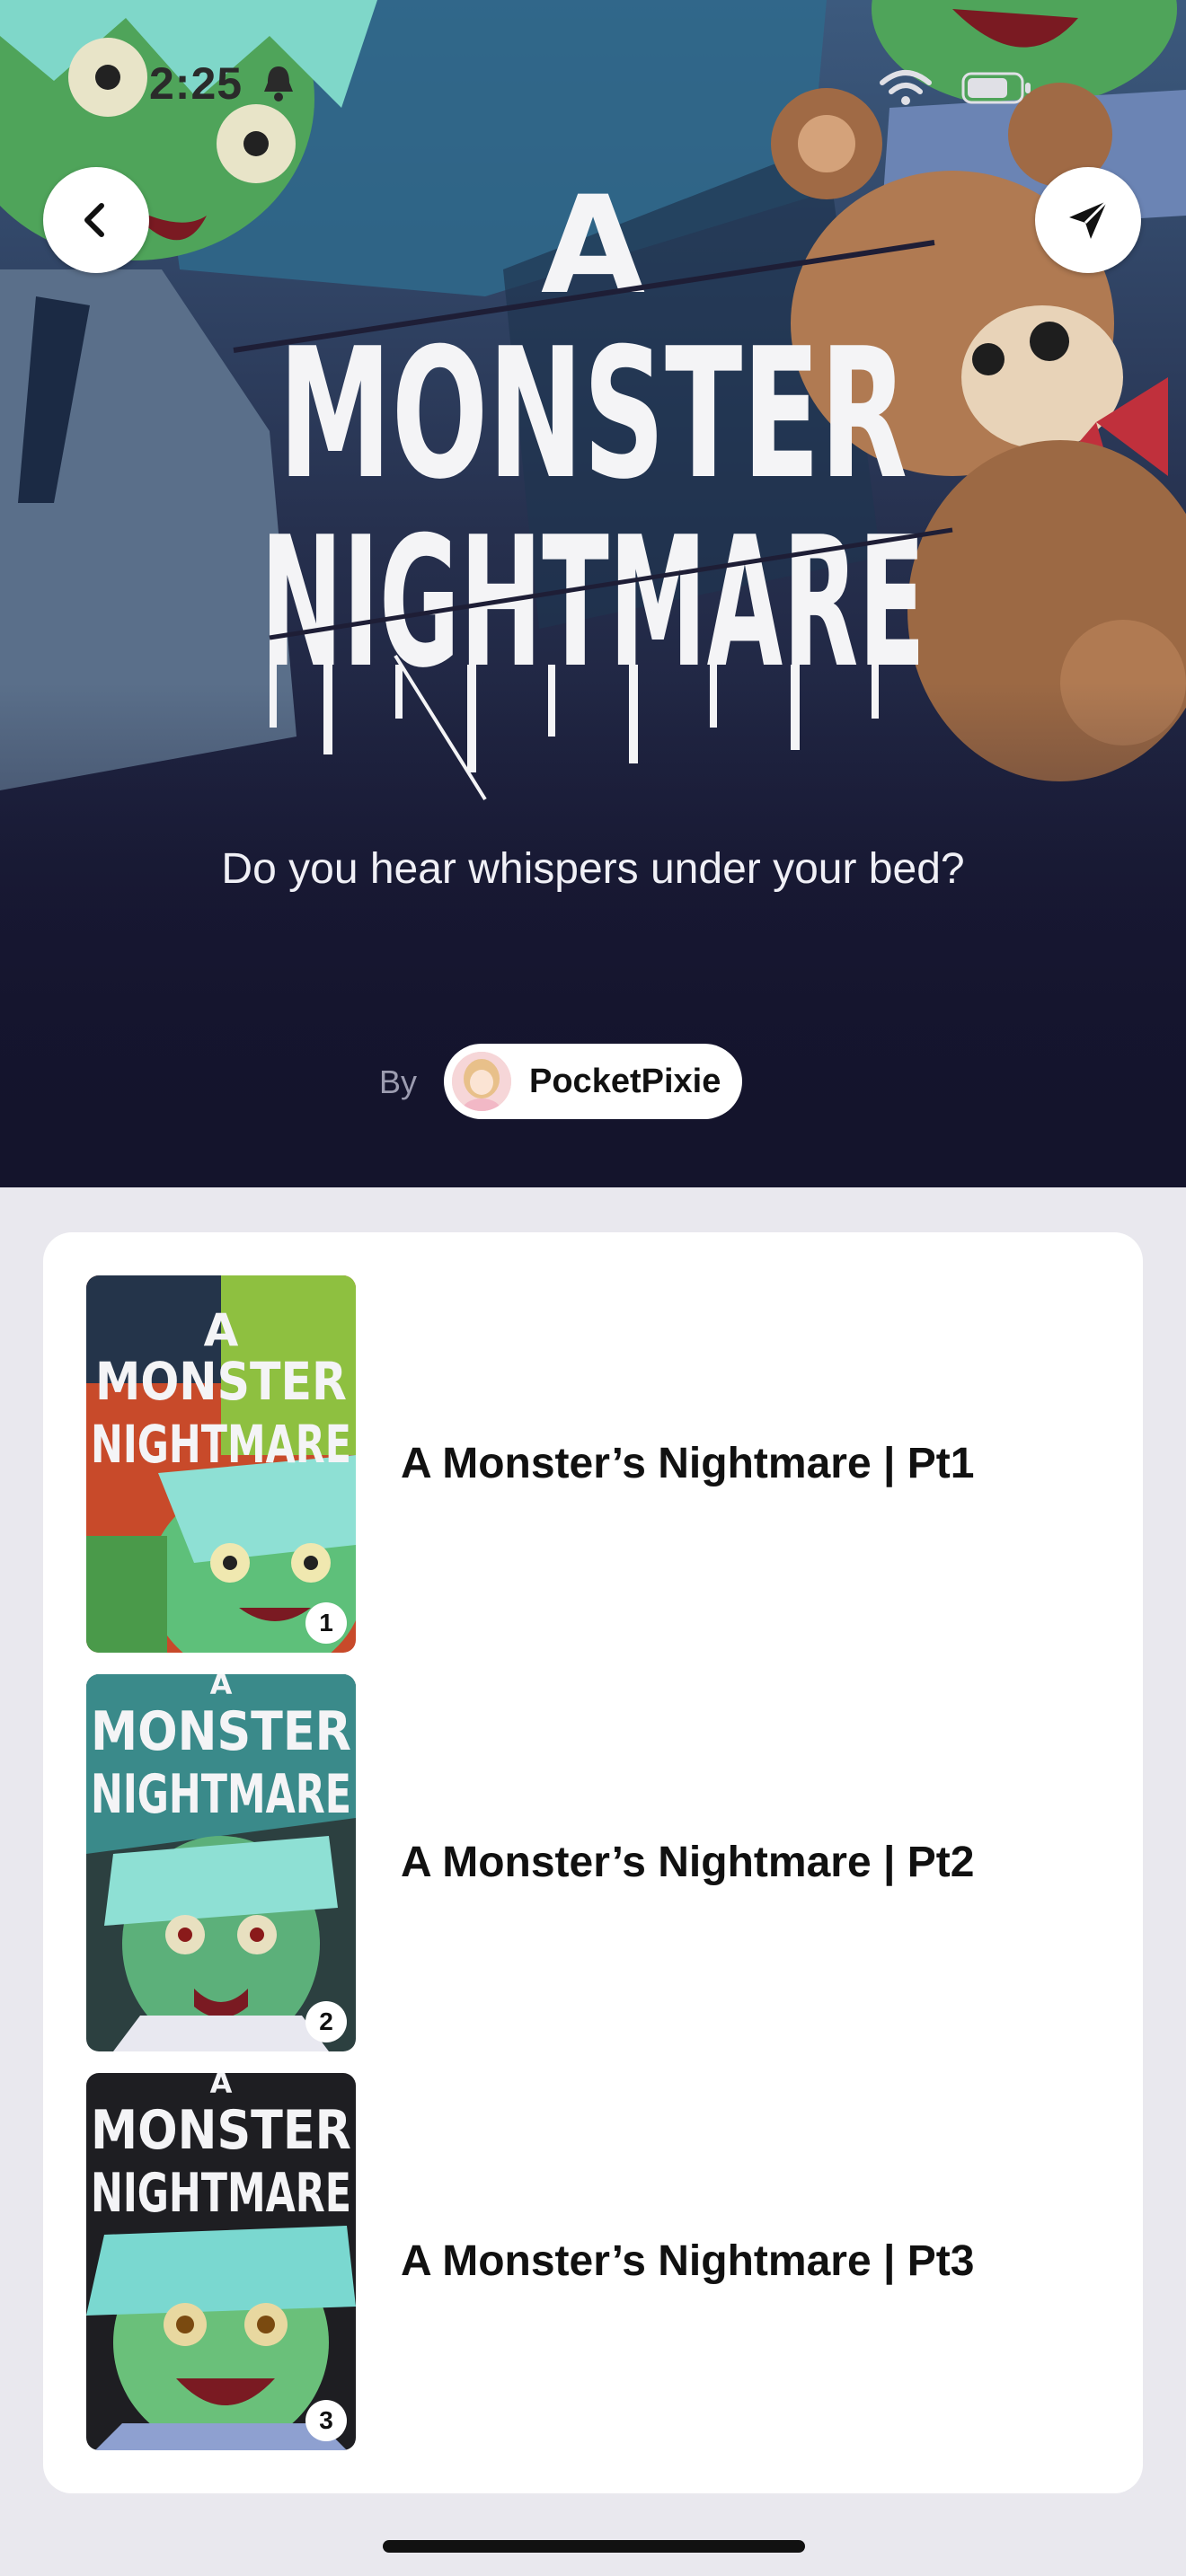 The image size is (1186, 2576). What do you see at coordinates (196, 83) in the screenshot?
I see `status-time: 2:25` at bounding box center [196, 83].